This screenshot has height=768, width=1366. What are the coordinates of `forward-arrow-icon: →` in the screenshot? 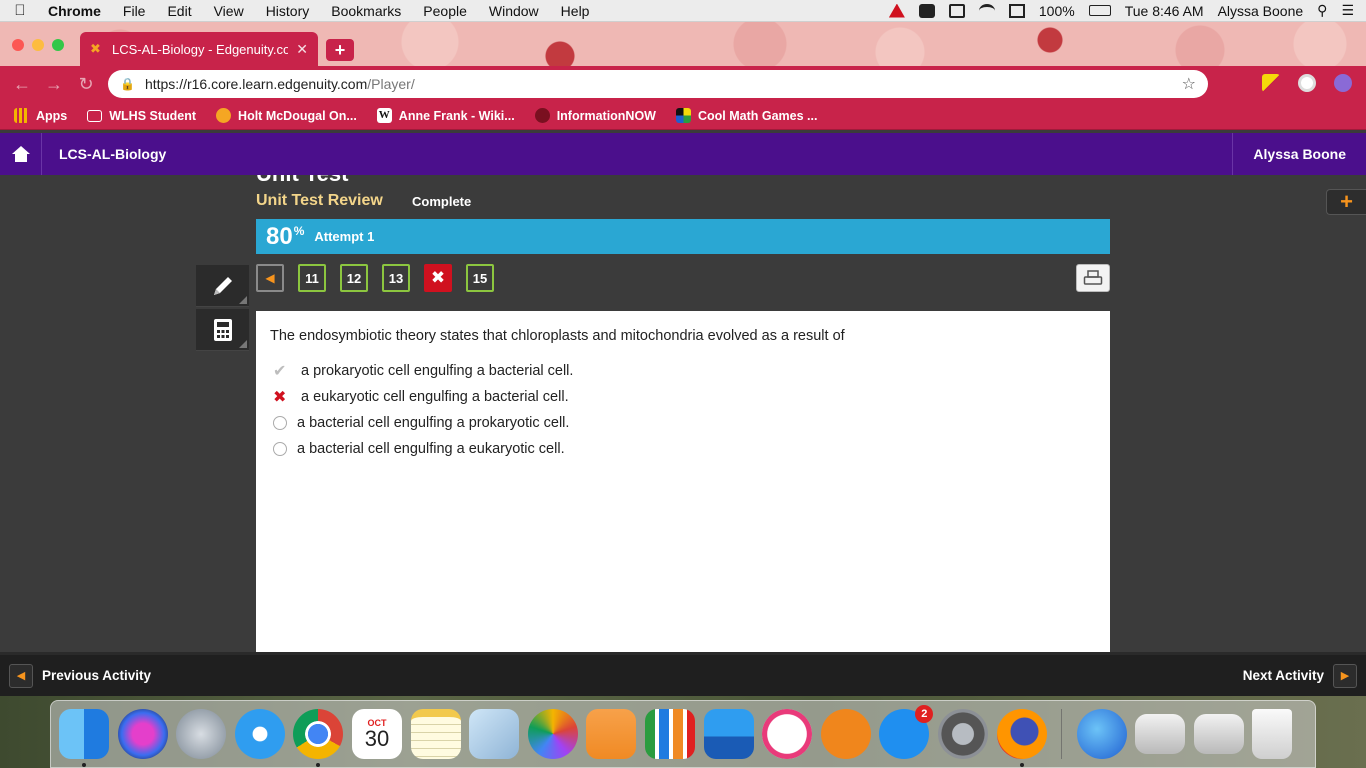 It's located at (54, 84).